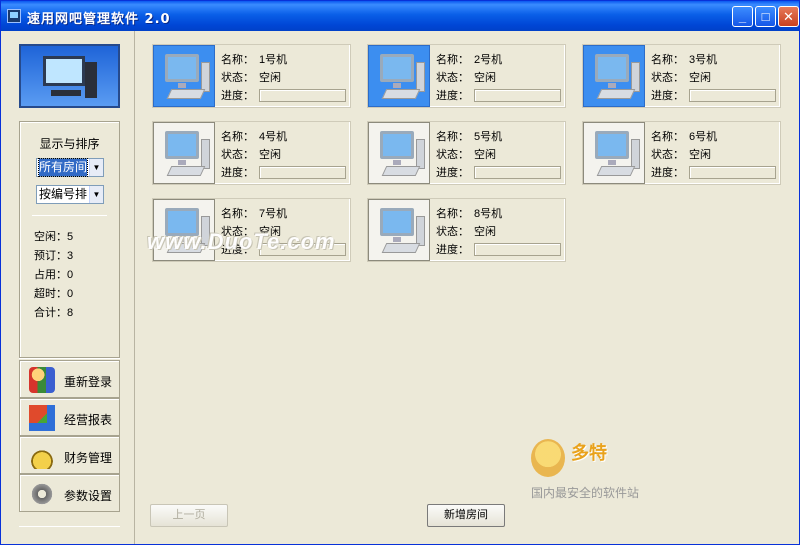 The height and width of the screenshot is (545, 800). What do you see at coordinates (42, 456) in the screenshot?
I see `money-icon` at bounding box center [42, 456].